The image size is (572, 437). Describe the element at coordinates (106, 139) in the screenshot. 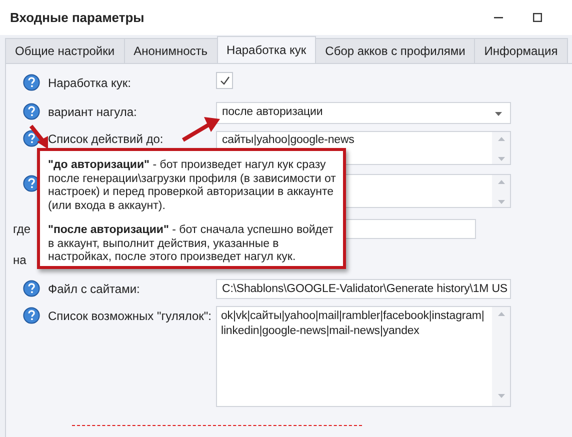

I see `field-label: Список действий до:` at that location.